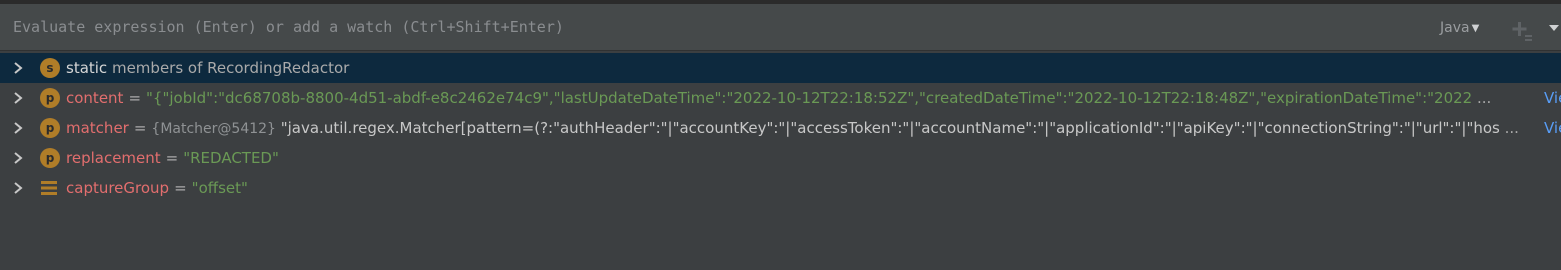 This screenshot has width=1561, height=270. I want to click on variable-name: captureGroup, so click(118, 188).